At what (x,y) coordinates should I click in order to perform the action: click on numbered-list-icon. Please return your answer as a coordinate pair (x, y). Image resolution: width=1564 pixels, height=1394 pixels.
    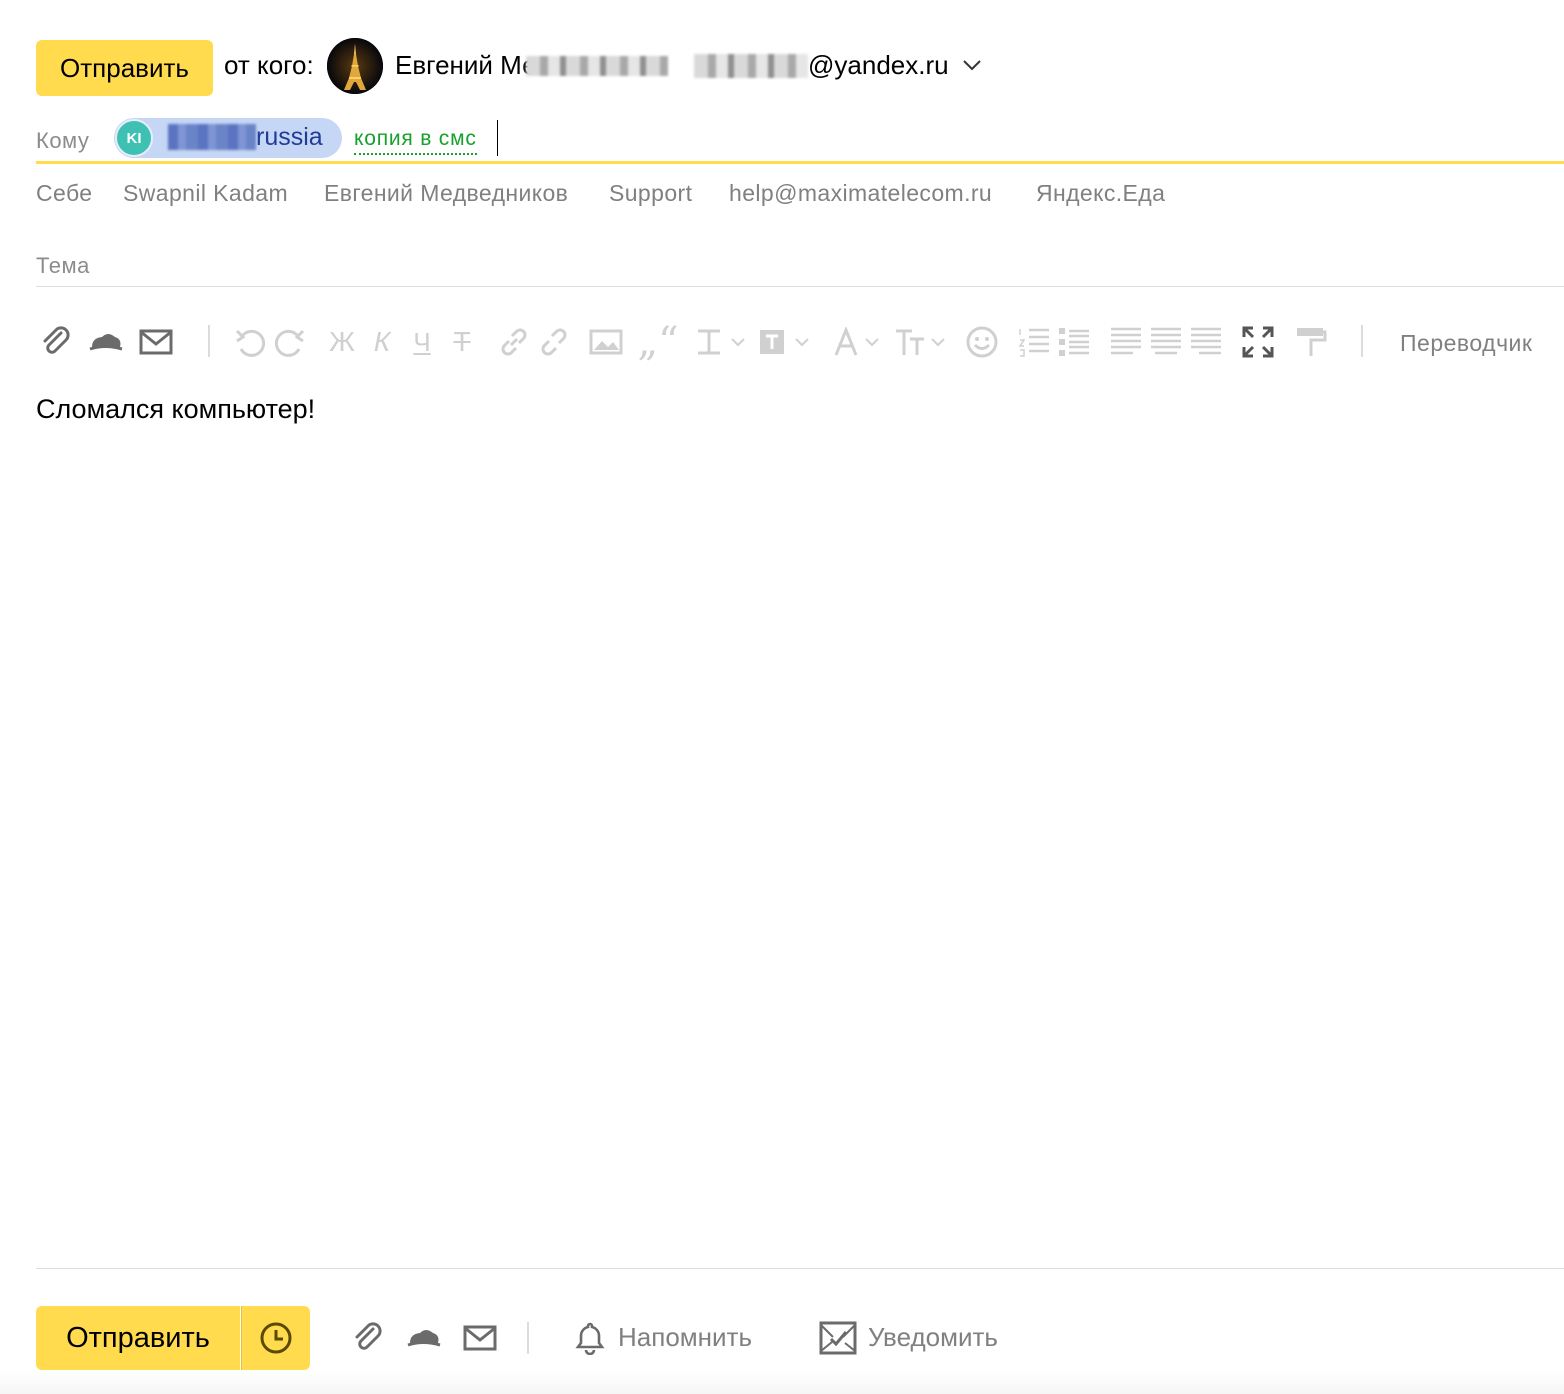
    Looking at the image, I should click on (1034, 342).